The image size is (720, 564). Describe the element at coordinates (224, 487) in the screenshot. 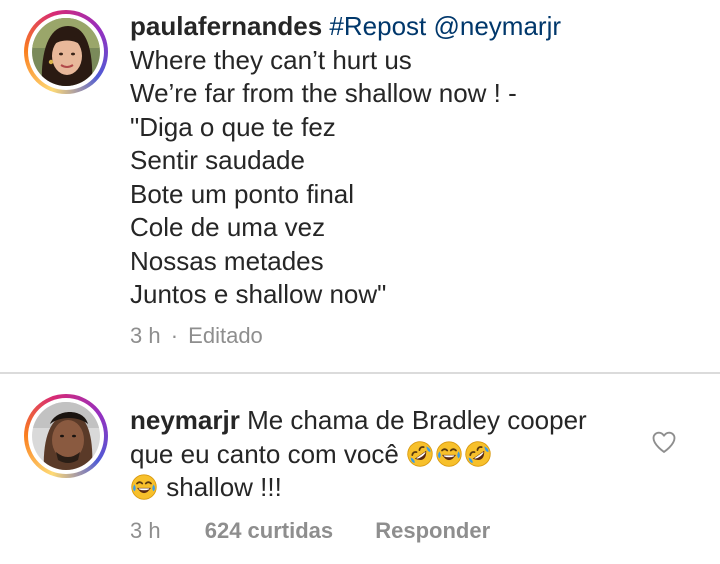

I see `comment-line: shallow !!!` at that location.